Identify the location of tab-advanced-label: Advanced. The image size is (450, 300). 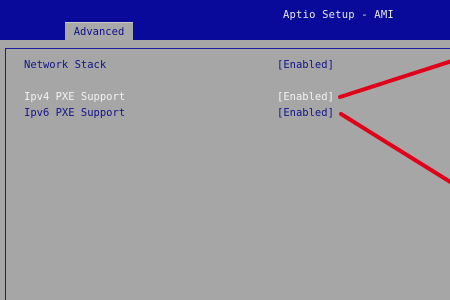
(99, 32).